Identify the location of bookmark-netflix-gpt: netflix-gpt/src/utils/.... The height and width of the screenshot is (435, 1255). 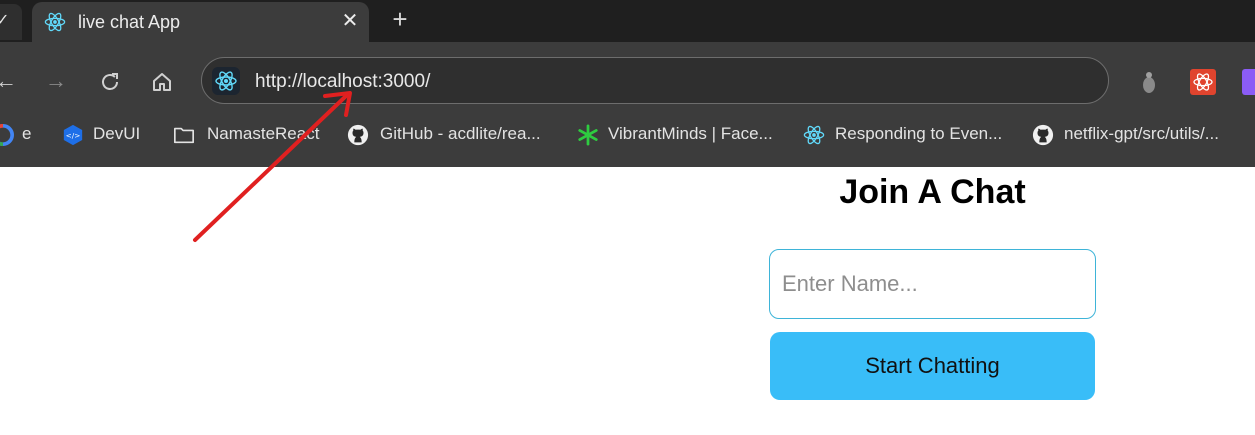
(1141, 134).